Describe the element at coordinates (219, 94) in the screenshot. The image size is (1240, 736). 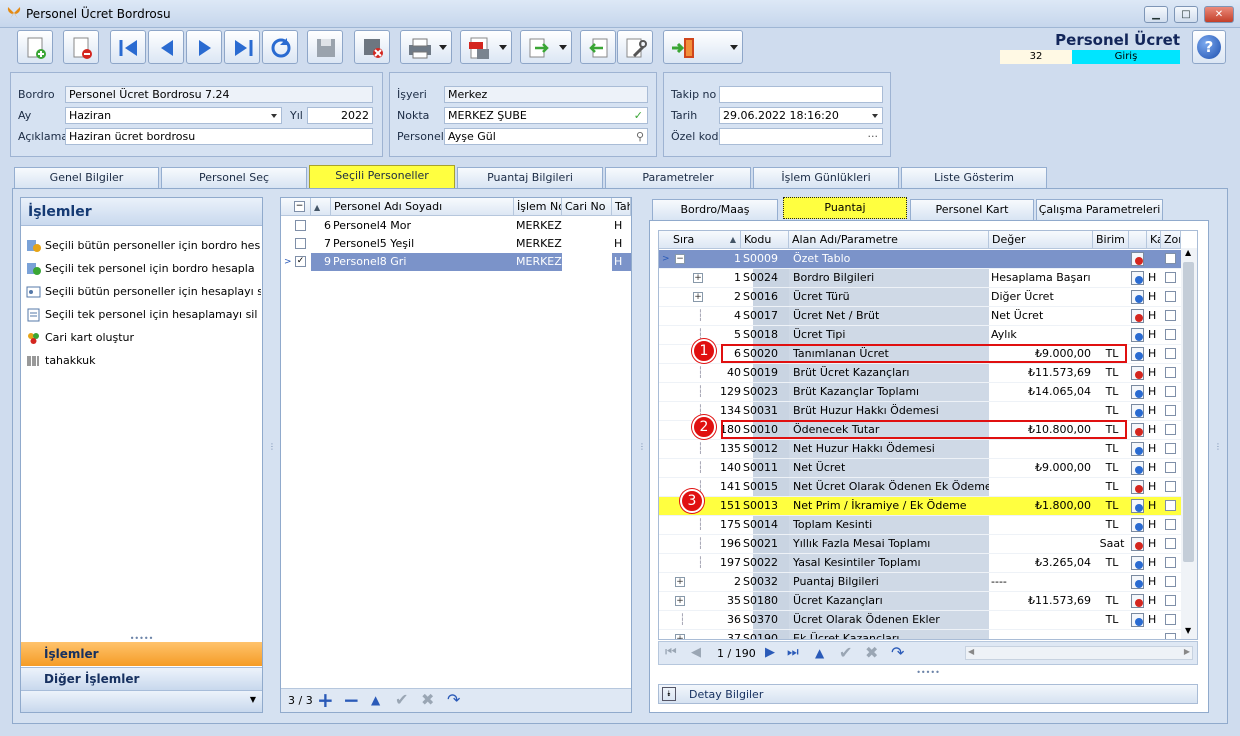
I see `bordro-field: Personel Ücret Bordrosu 7.24` at that location.